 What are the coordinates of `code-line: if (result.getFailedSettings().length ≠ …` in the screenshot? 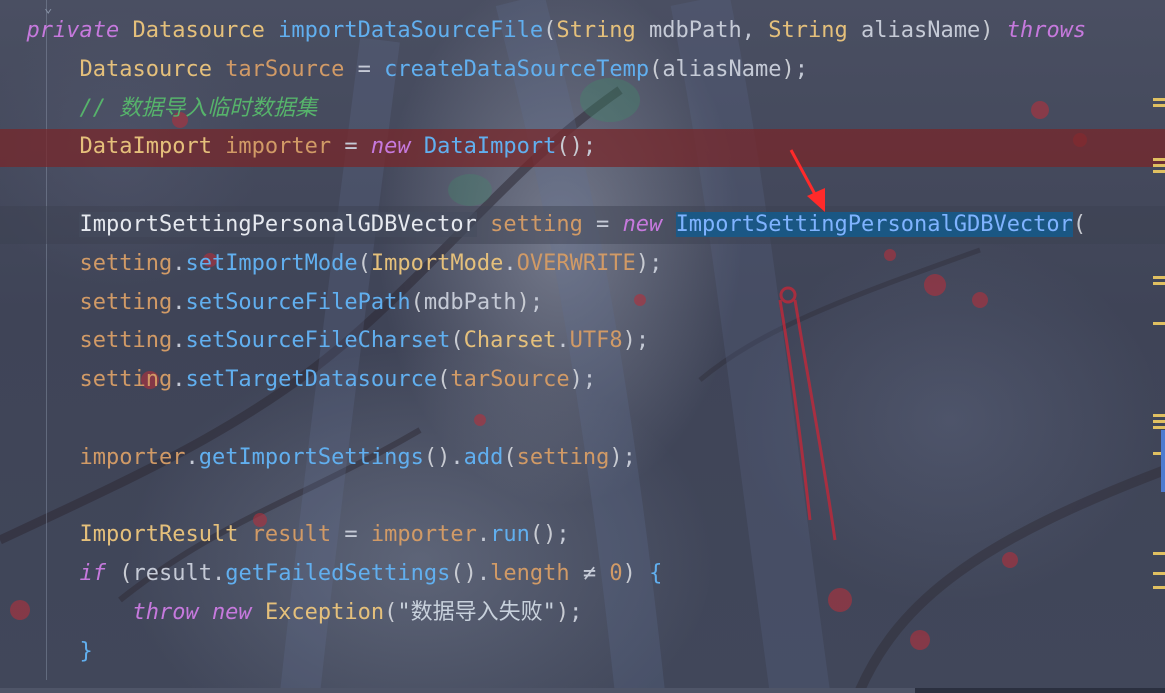 It's located at (543, 574).